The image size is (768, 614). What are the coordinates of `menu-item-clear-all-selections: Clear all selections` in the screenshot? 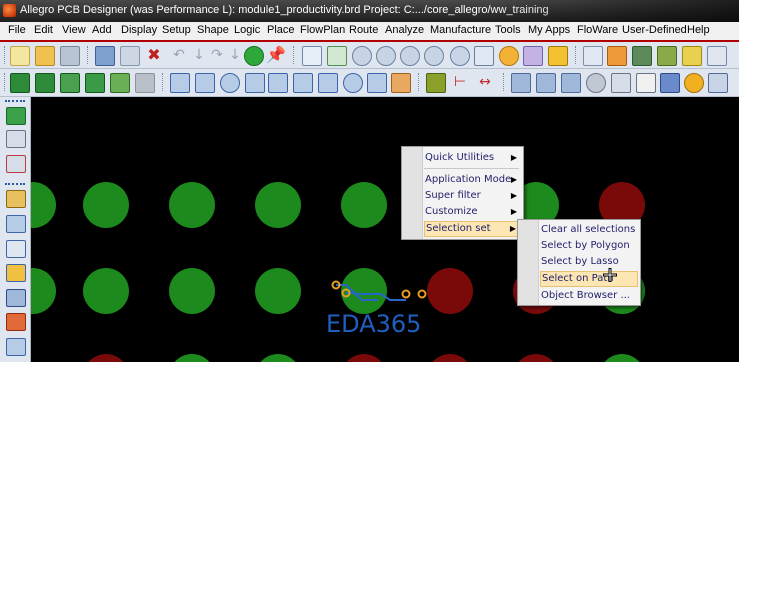 It's located at (589, 230).